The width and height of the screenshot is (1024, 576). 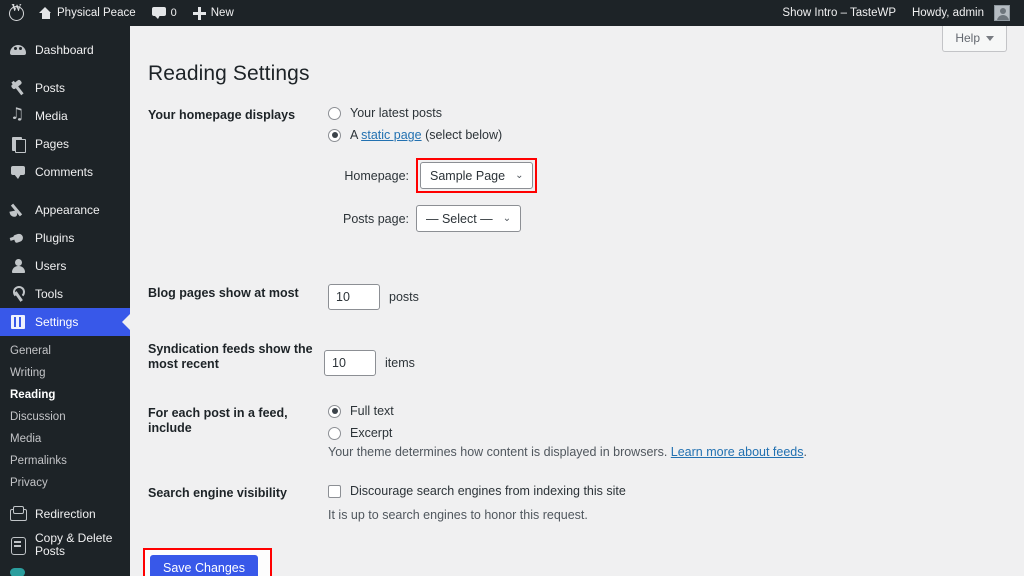 I want to click on submenu-item-reading: Reading, so click(x=65, y=395).